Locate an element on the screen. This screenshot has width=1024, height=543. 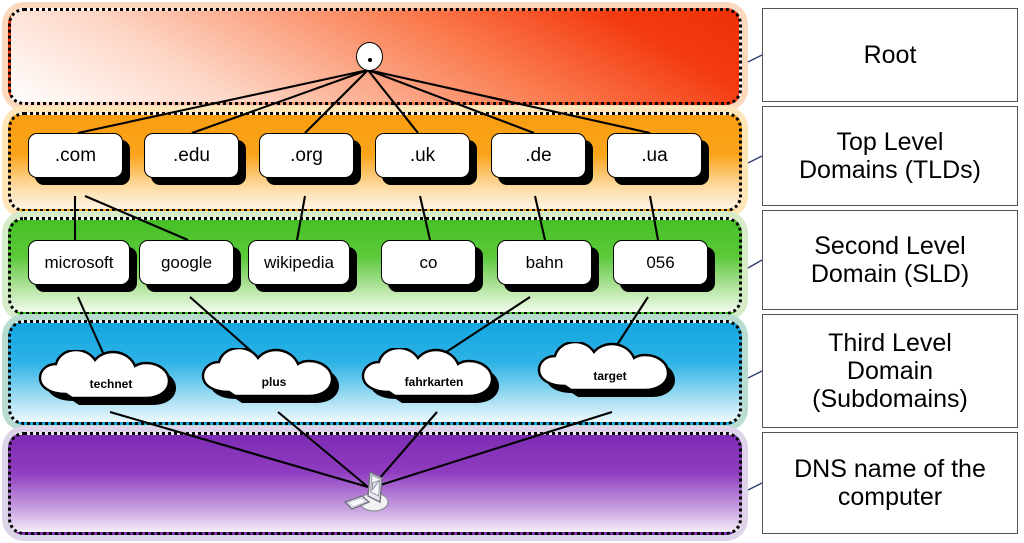
subdomain-cloud-target-label: target is located at coordinates (610, 376).